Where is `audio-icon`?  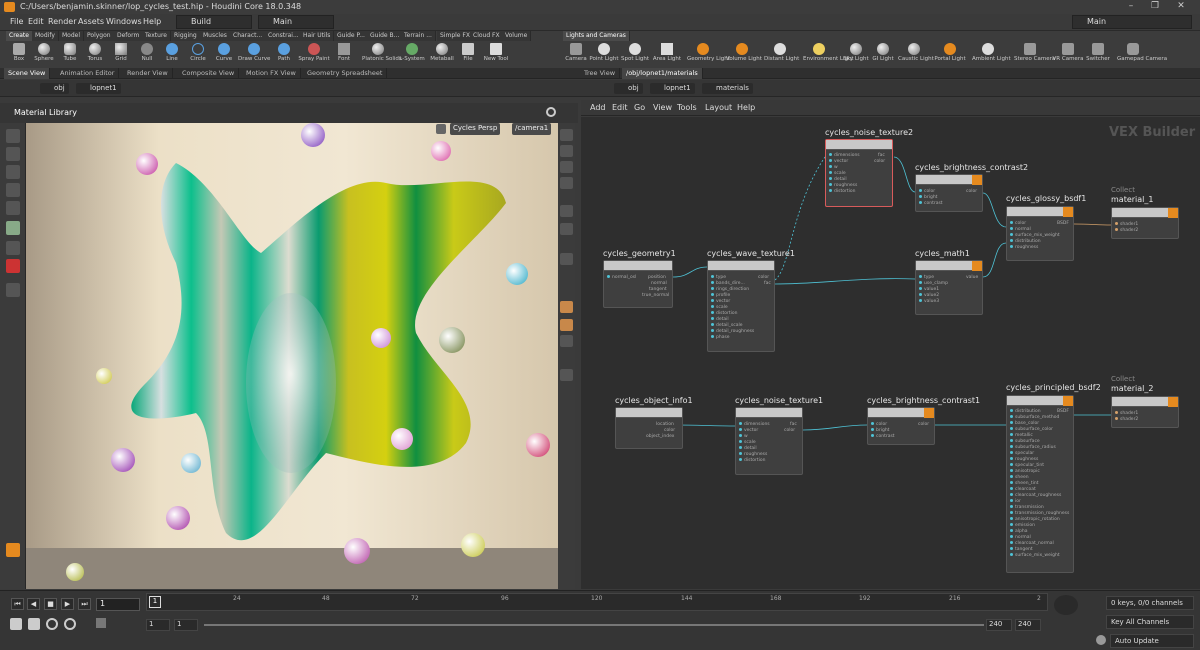
audio-icon is located at coordinates (34, 624).